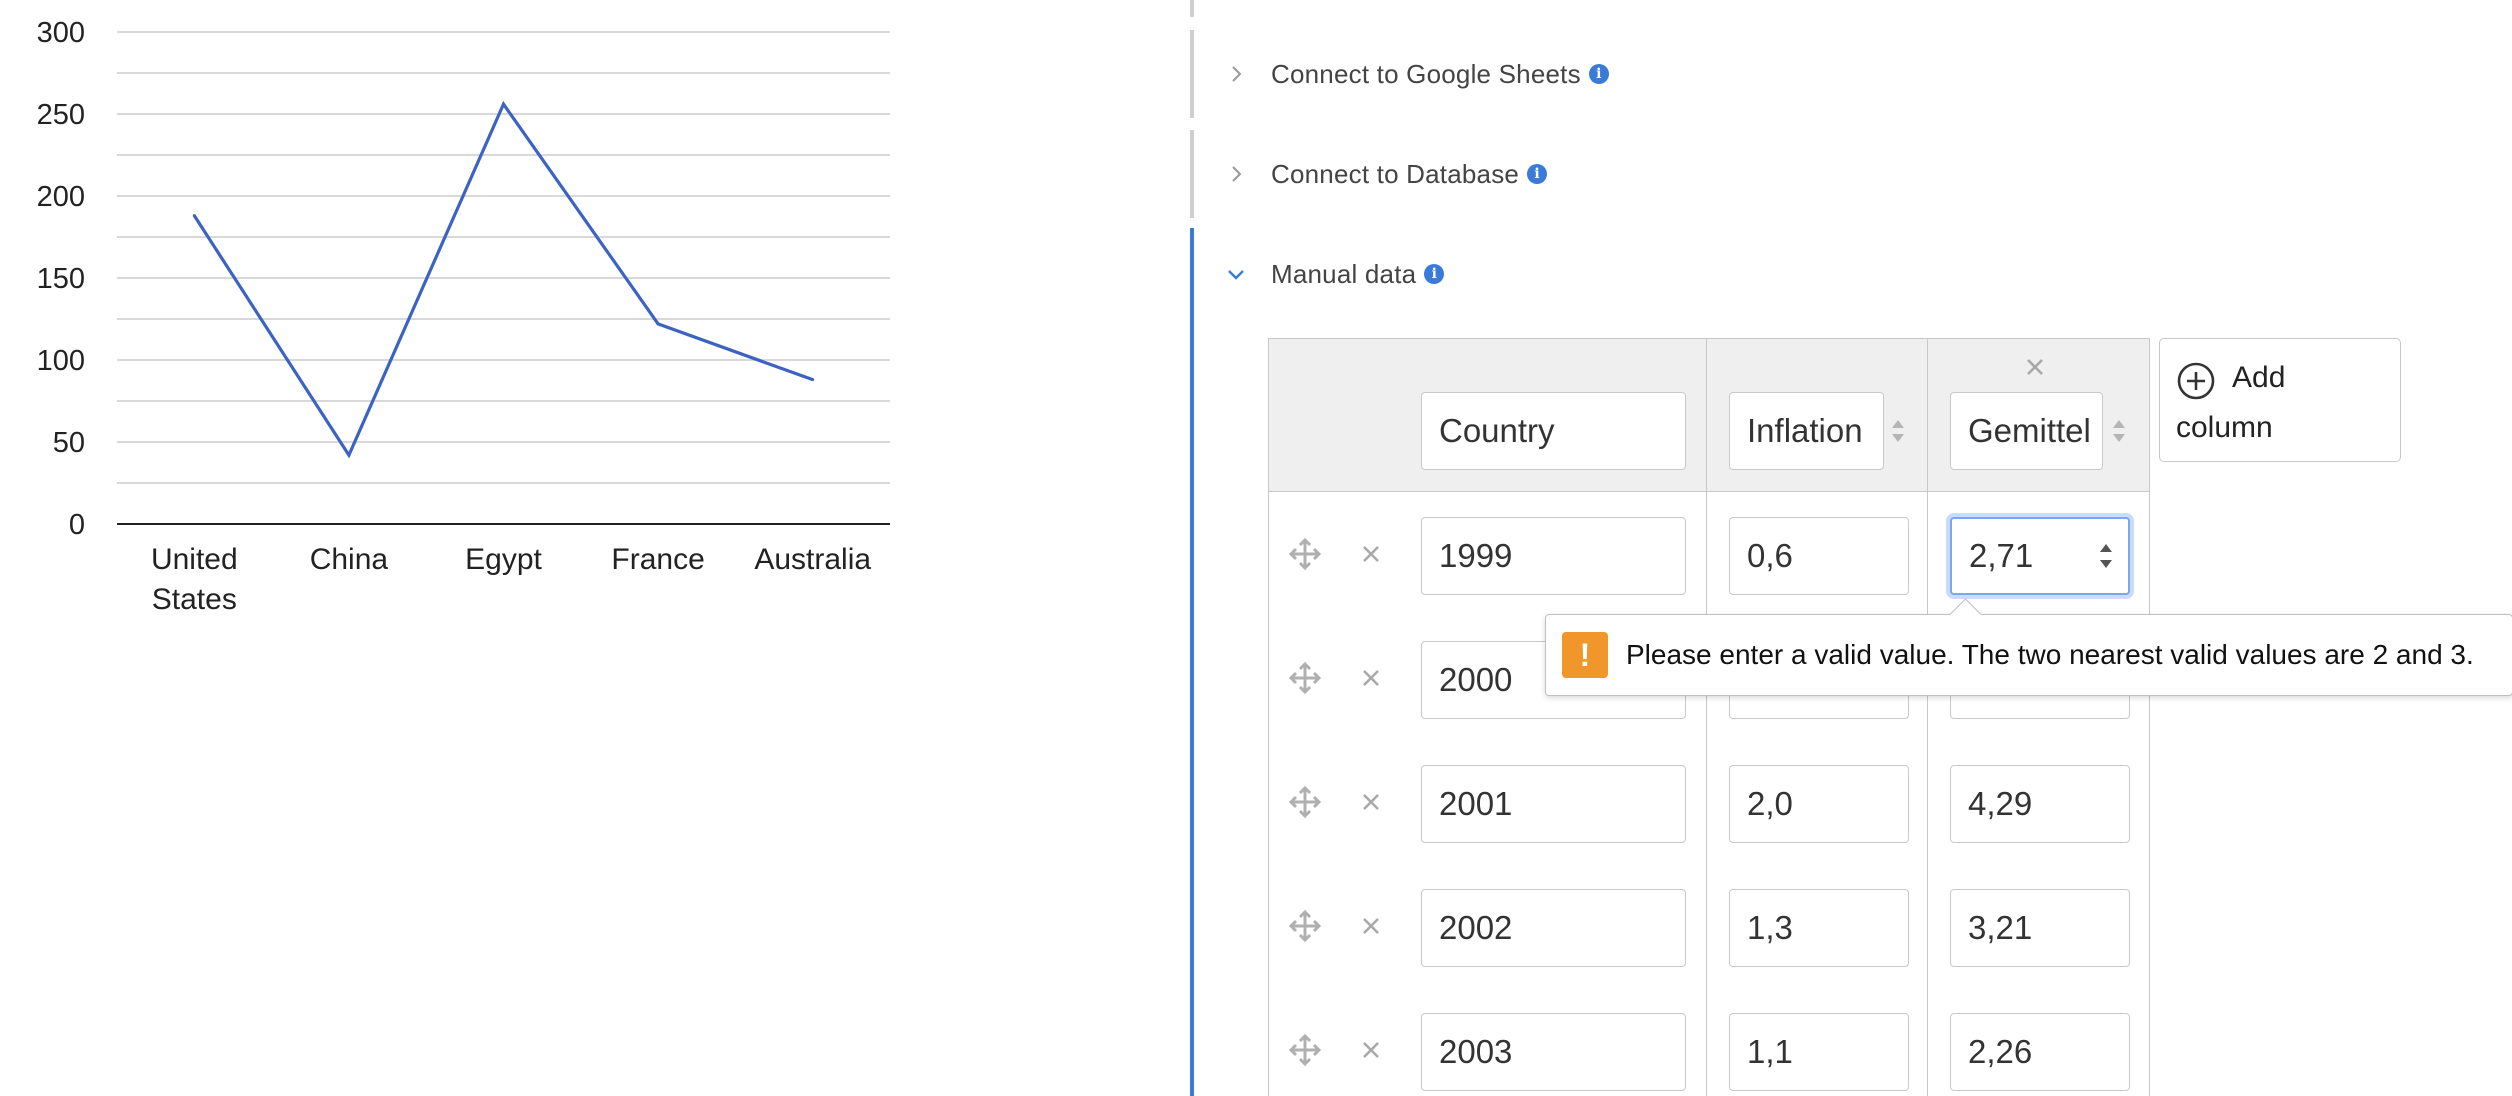 The image size is (2512, 1096). What do you see at coordinates (2259, 377) in the screenshot?
I see `add-column-label: Add` at bounding box center [2259, 377].